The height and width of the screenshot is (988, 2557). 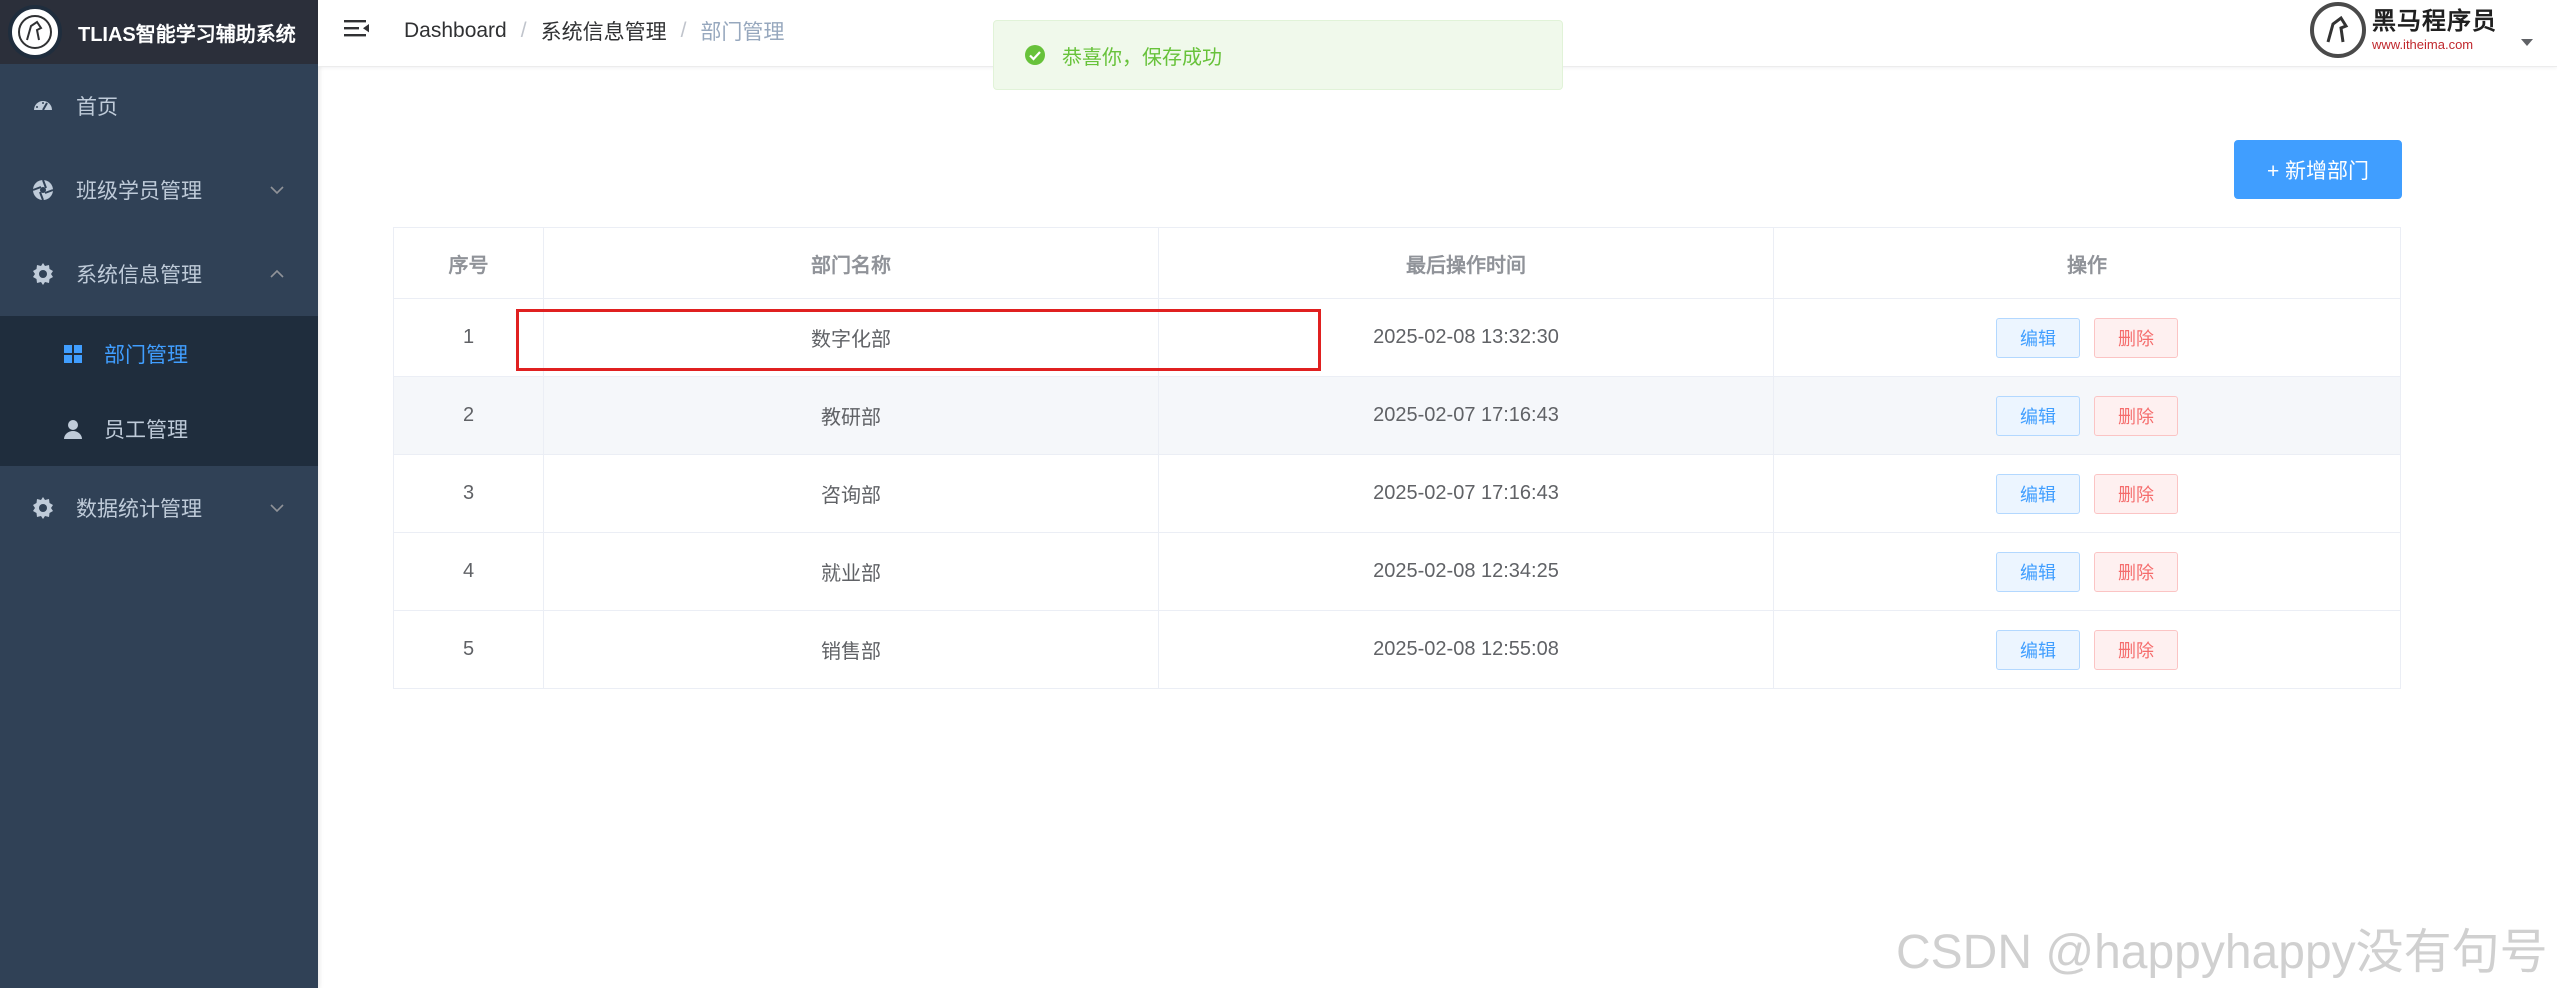 I want to click on check-circle-icon, so click(x=1035, y=55).